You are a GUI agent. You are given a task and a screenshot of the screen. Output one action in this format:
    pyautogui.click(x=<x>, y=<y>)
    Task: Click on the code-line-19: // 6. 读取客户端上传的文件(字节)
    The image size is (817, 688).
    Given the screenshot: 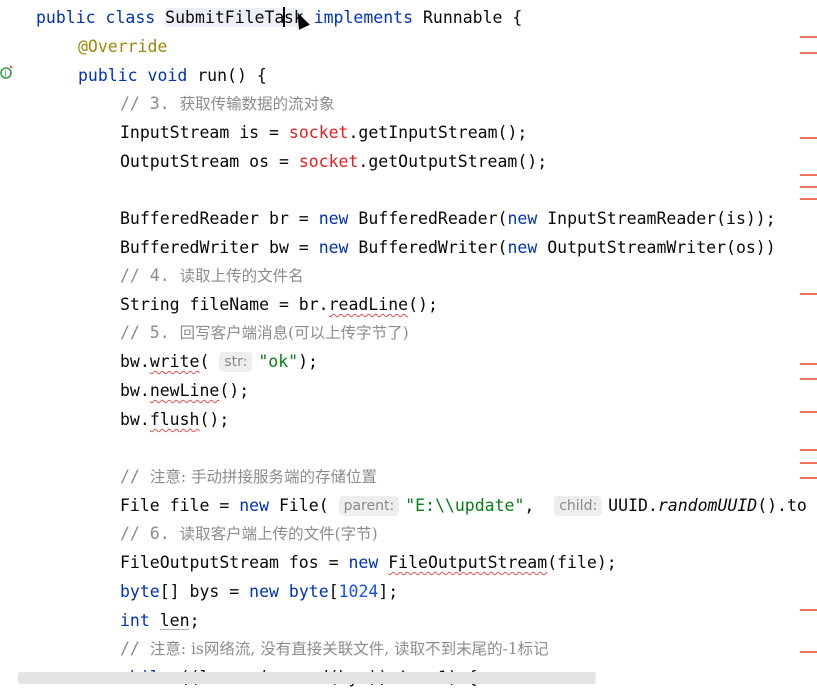 What is the action you would take?
    pyautogui.click(x=249, y=533)
    